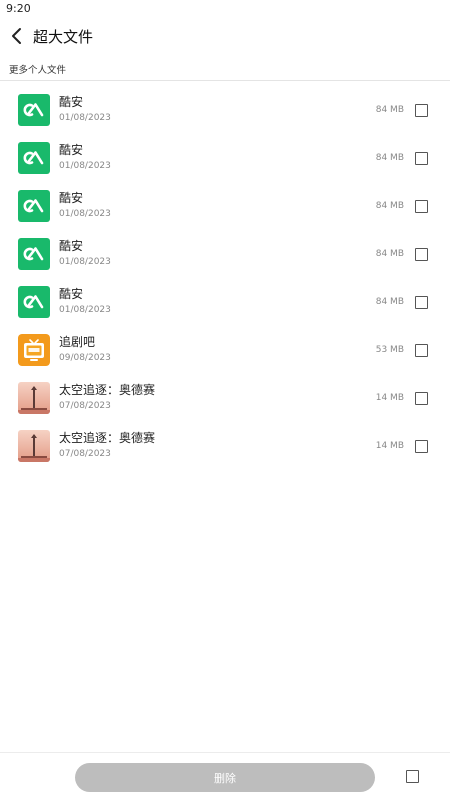 The image size is (450, 800). I want to click on chevron-left-icon, so click(16, 36).